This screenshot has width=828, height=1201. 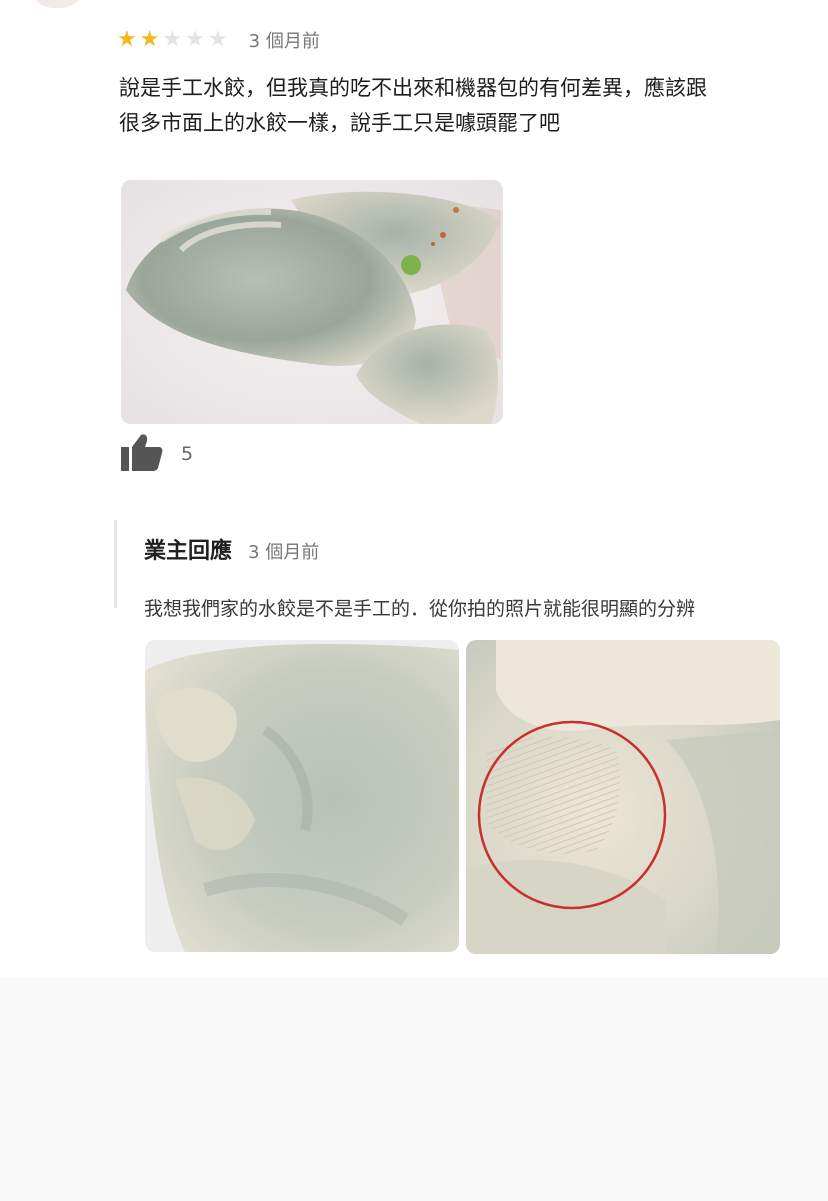 I want to click on review-photo, so click(x=312, y=302).